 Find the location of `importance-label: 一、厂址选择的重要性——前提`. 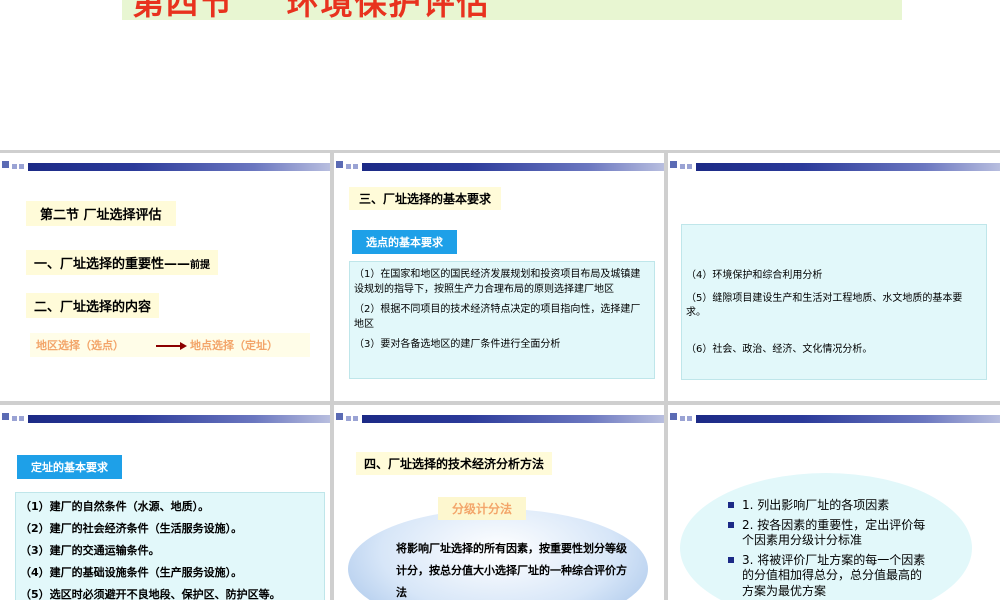

importance-label: 一、厂址选择的重要性——前提 is located at coordinates (122, 262).